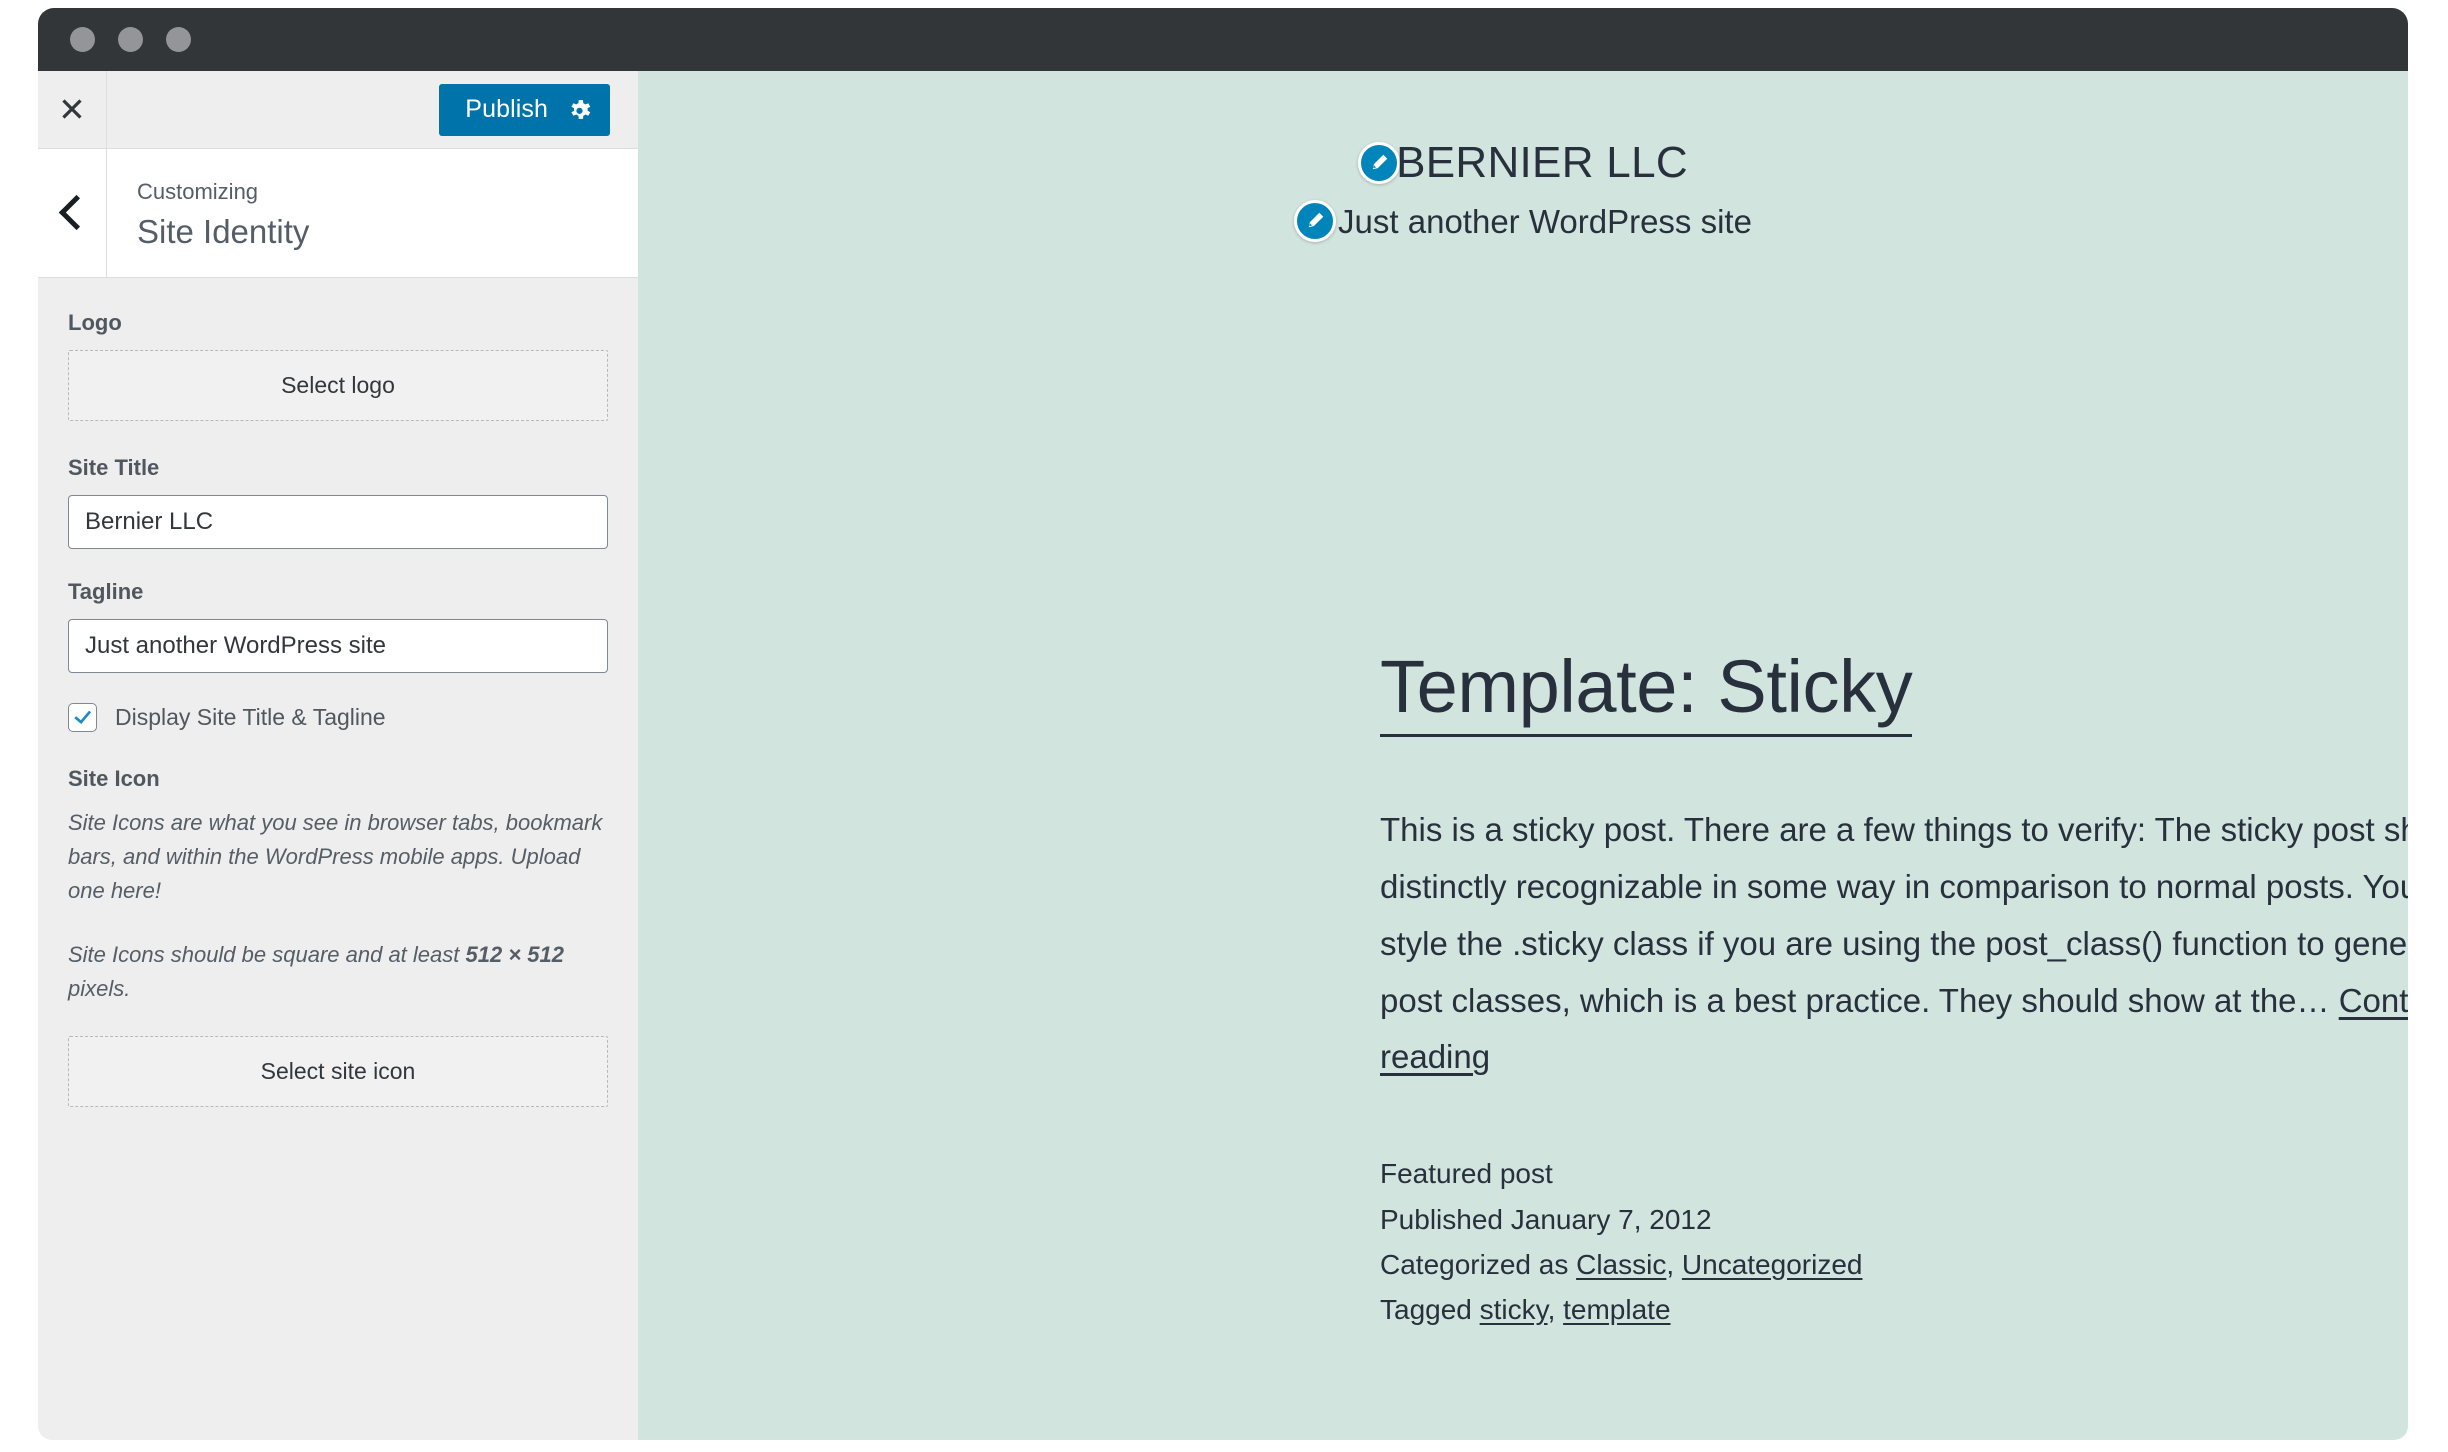  I want to click on featured-post-label: Featured post, so click(1466, 1174).